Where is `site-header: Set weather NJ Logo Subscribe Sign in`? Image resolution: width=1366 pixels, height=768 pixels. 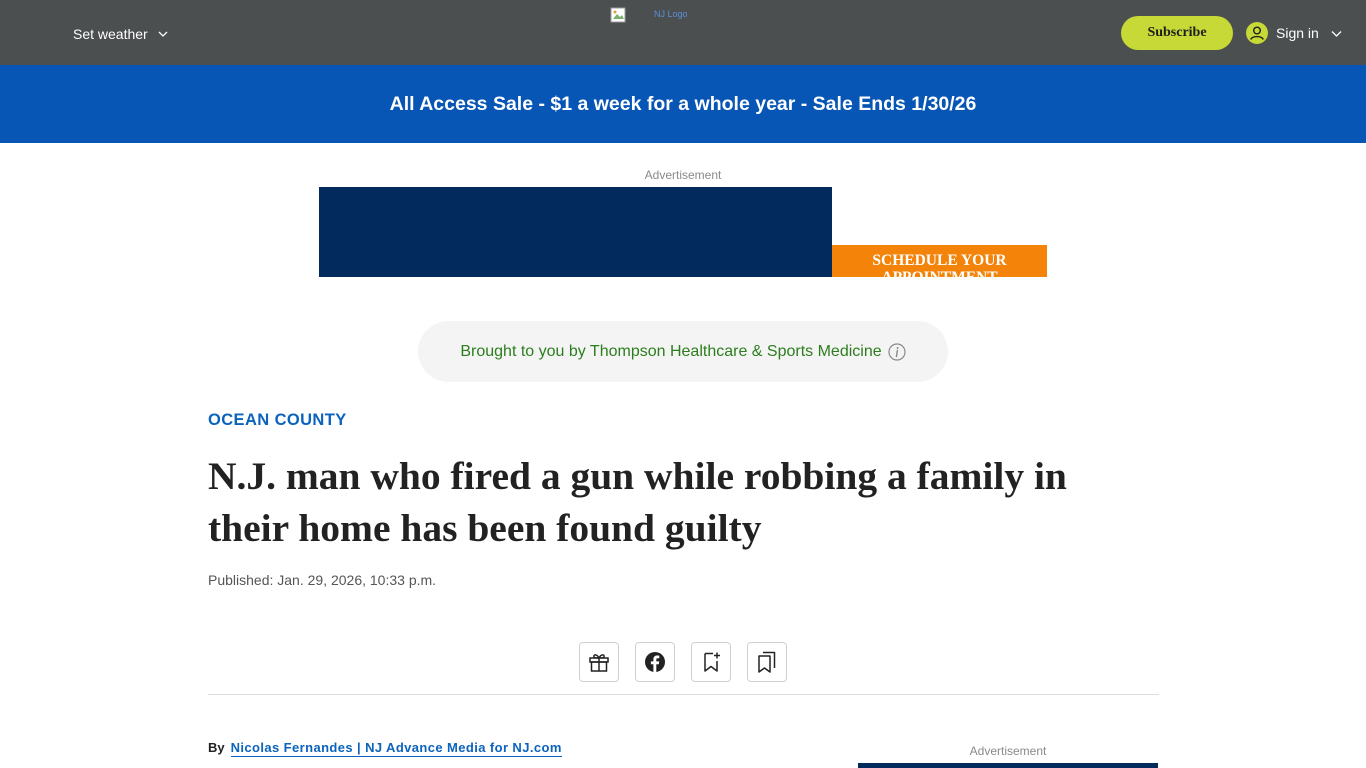
site-header: Set weather NJ Logo Subscribe Sign in is located at coordinates (683, 32).